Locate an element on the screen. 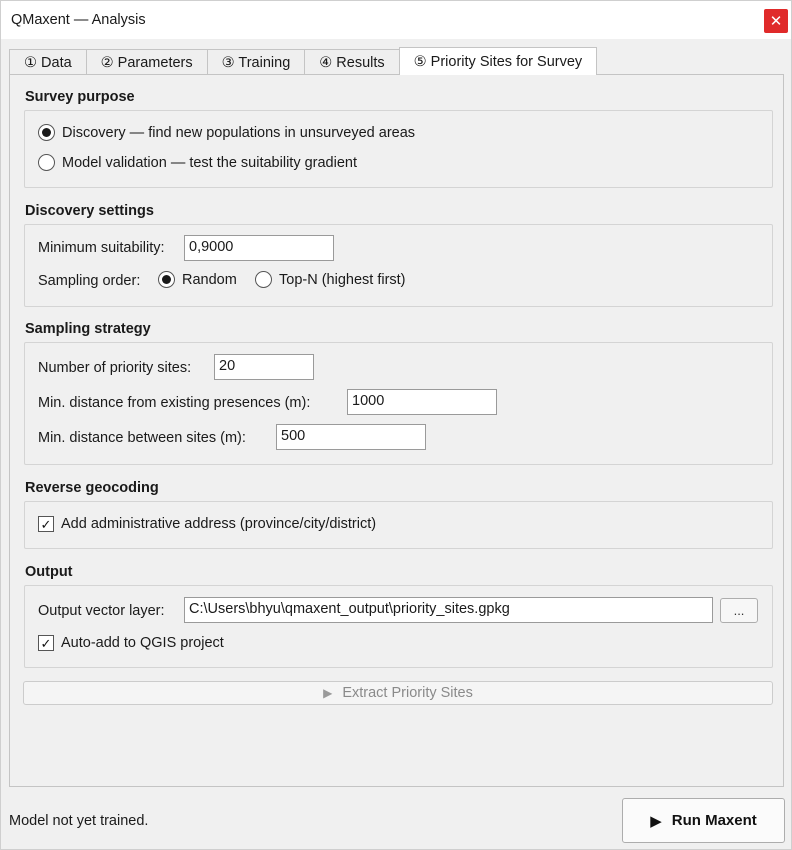 The height and width of the screenshot is (850, 792). extract-label: Extract Priority Sites is located at coordinates (407, 693).